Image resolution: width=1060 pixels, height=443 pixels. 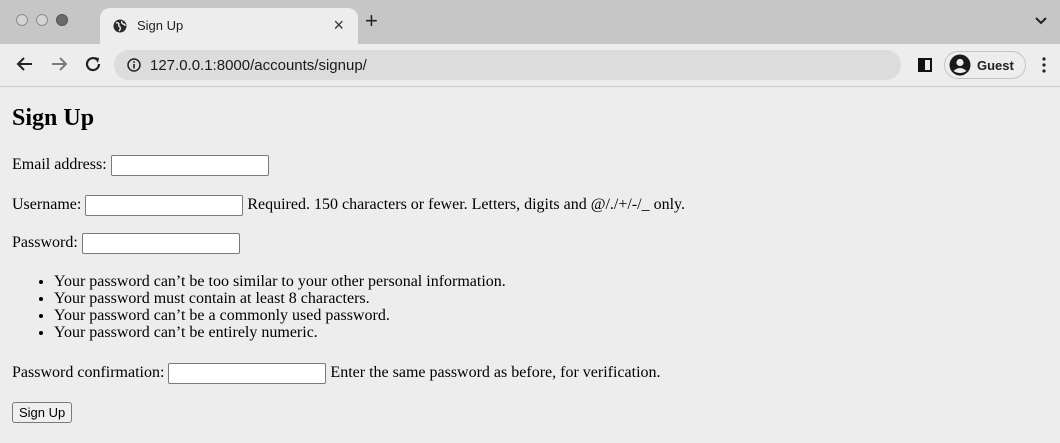 I want to click on side-panel-icon, so click(x=925, y=65).